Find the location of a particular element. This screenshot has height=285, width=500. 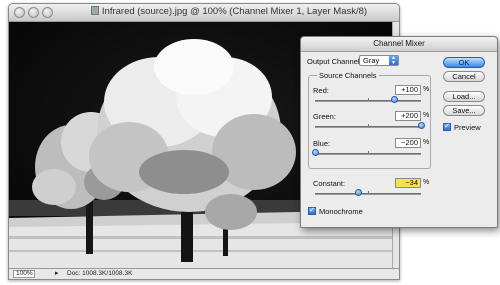

cancel-button: Cancel is located at coordinates (464, 76).